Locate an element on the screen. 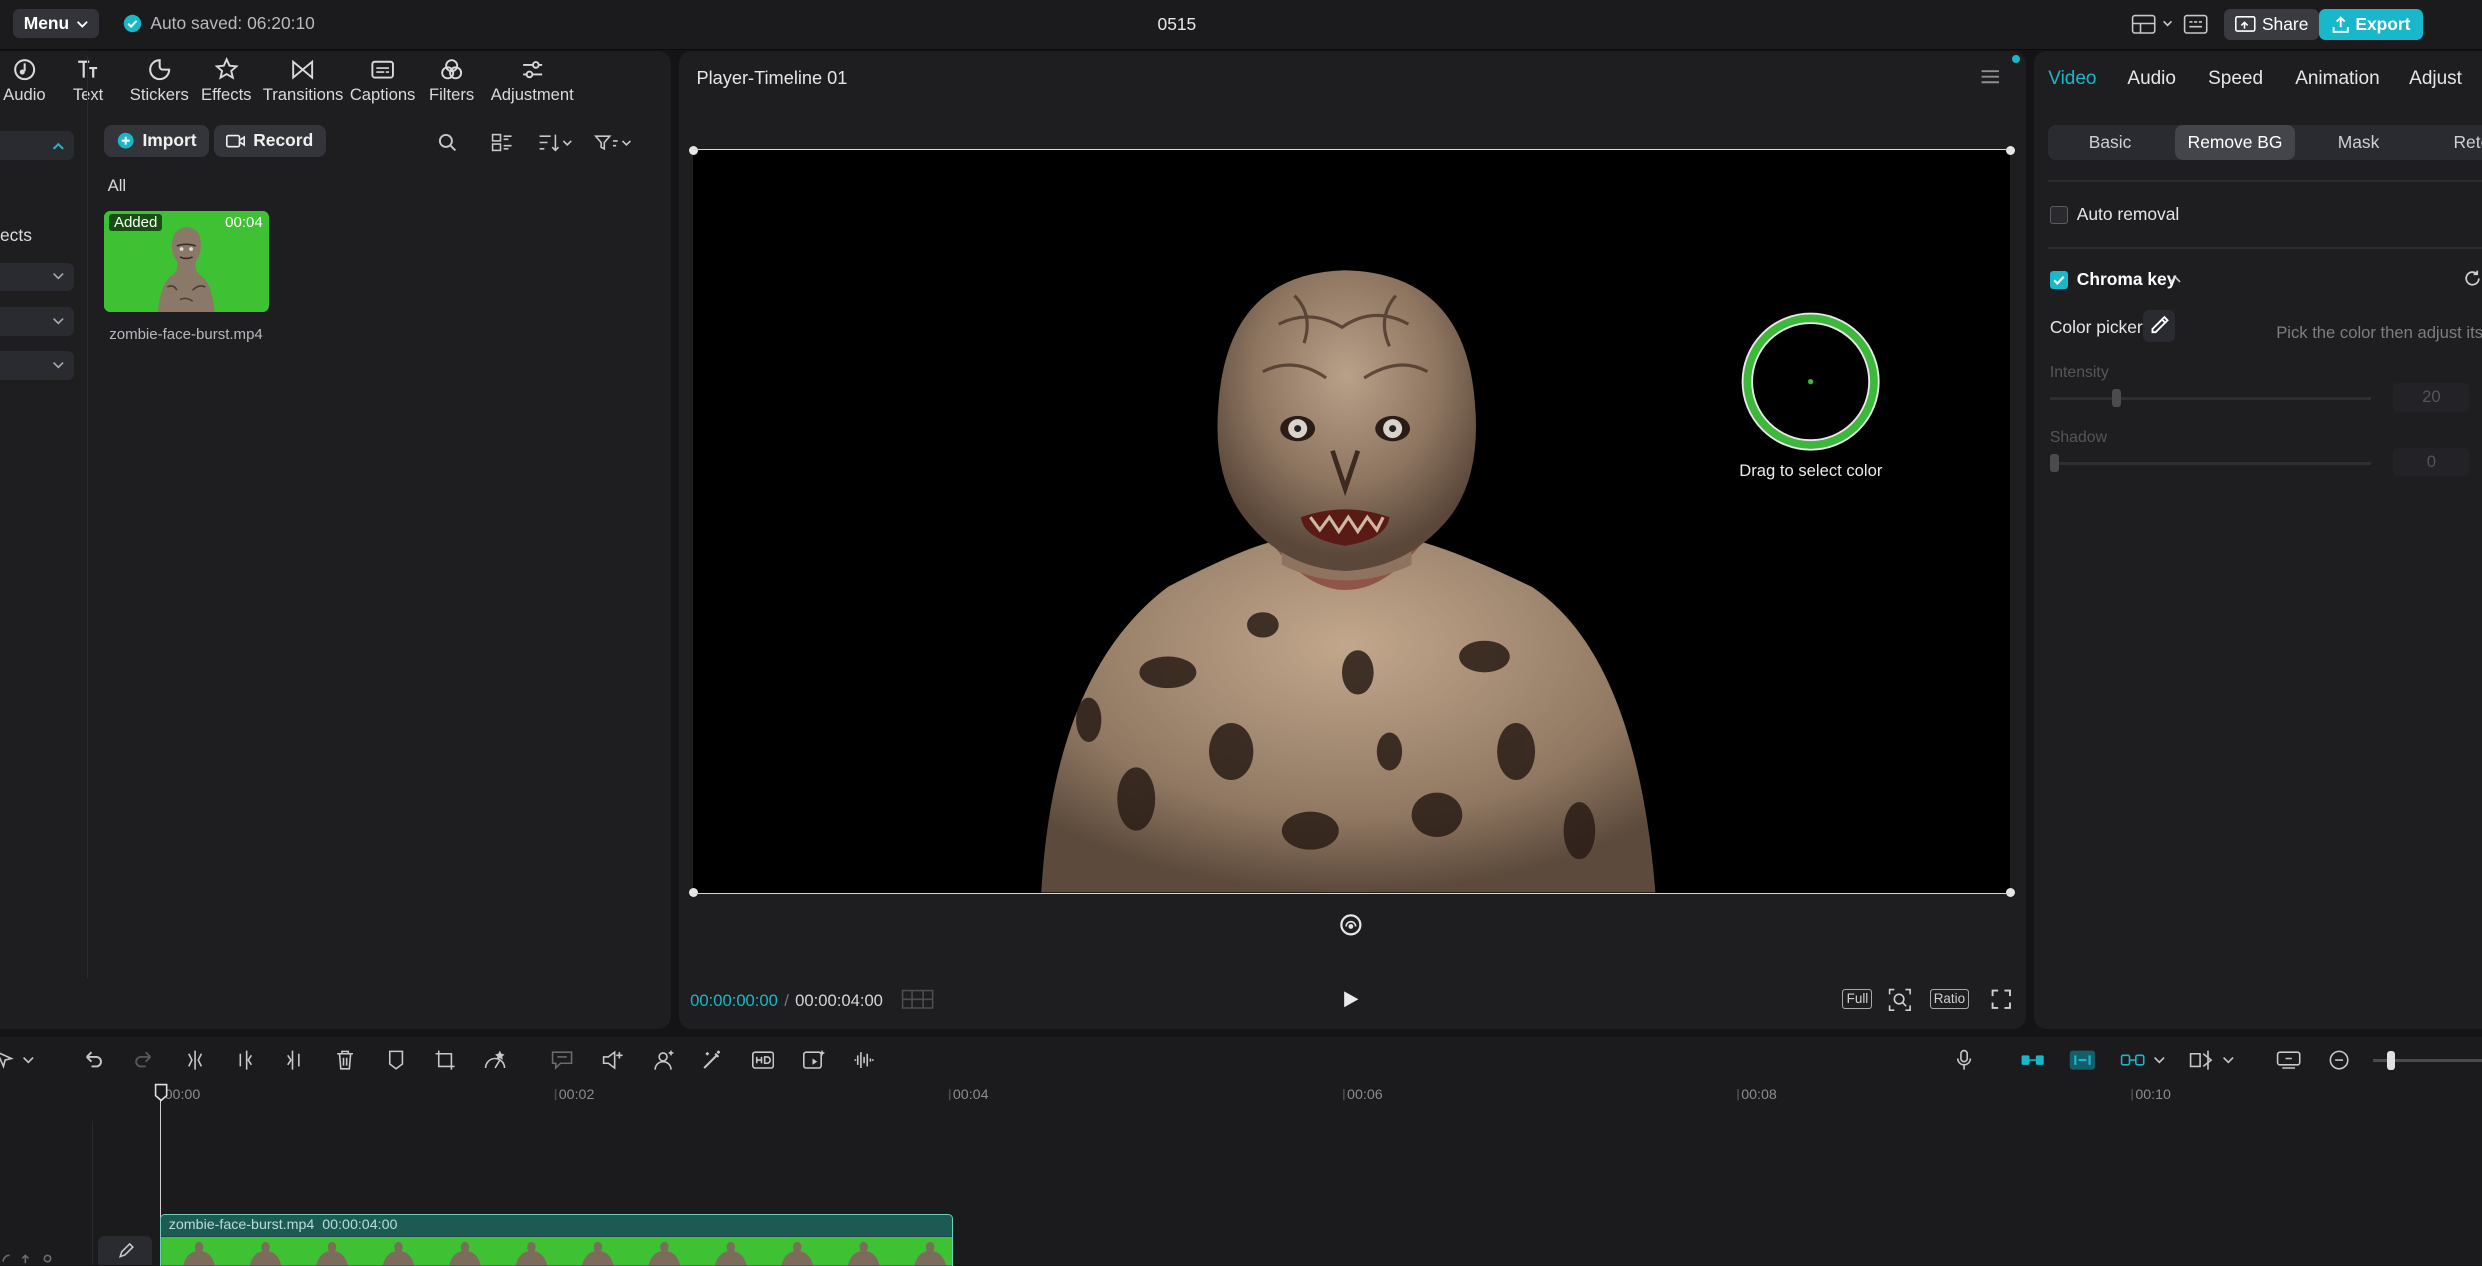  tab-adjust: Adjust is located at coordinates (2435, 79).